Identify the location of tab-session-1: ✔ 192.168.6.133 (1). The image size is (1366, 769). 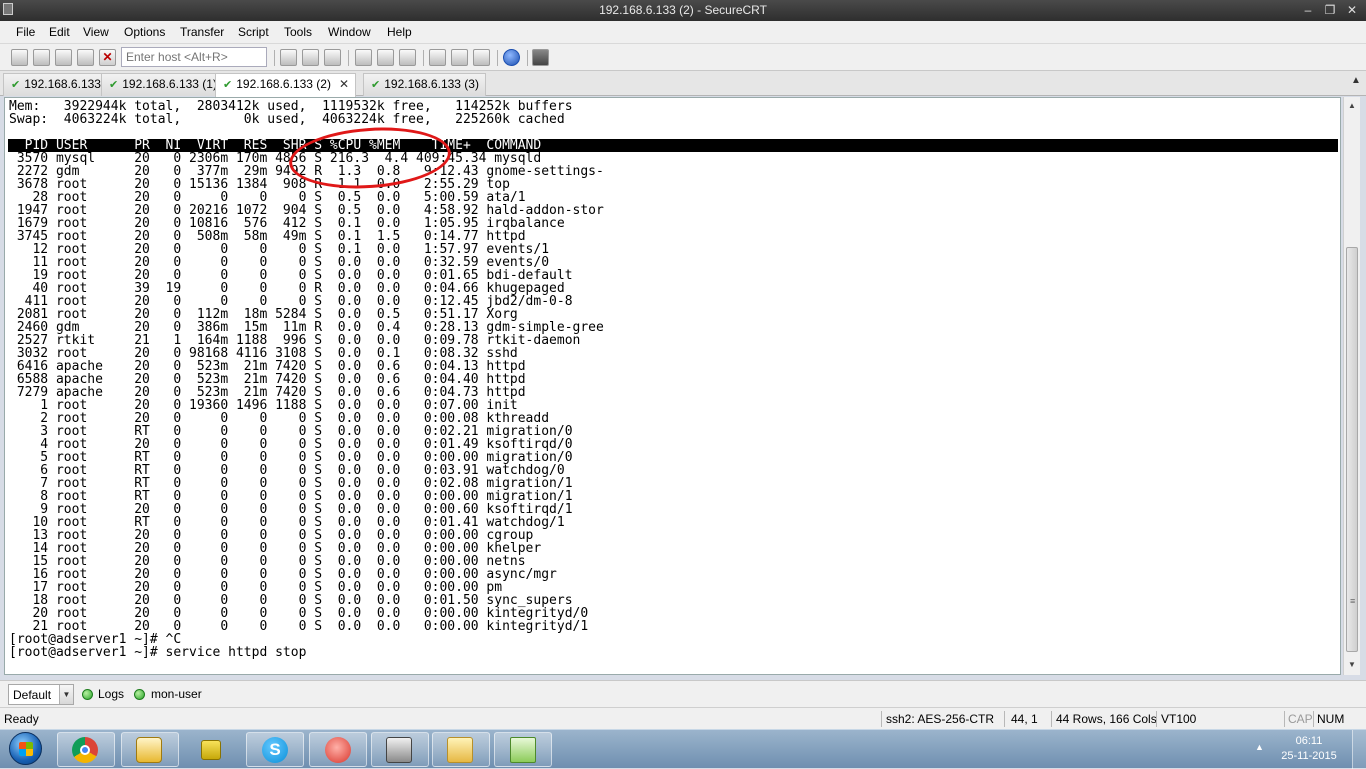
(162, 84).